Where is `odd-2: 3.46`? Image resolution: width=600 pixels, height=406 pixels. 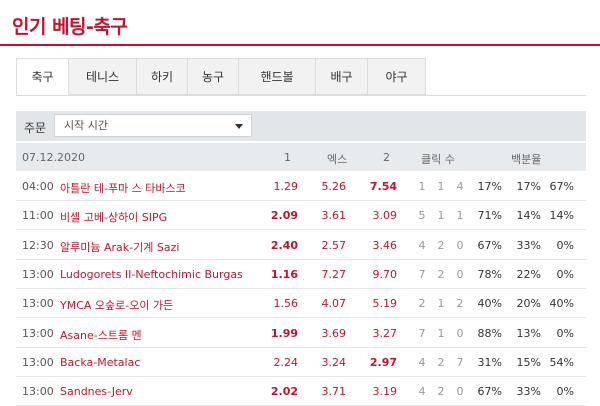 odd-2: 3.46 is located at coordinates (385, 245).